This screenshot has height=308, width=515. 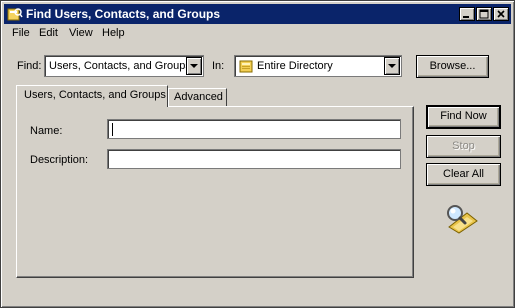 I want to click on magnifier-search-icon, so click(x=461, y=218).